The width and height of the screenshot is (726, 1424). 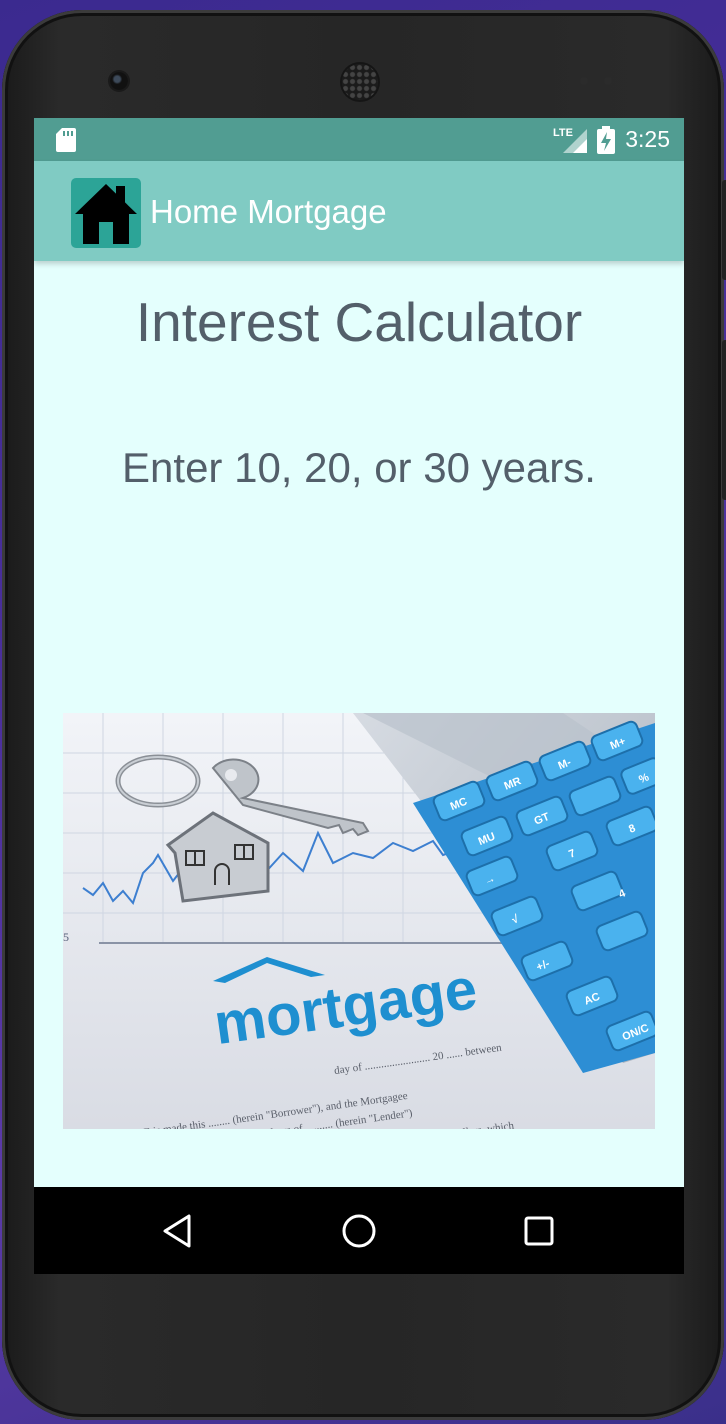 What do you see at coordinates (570, 140) in the screenshot?
I see `lte-signal-icon: LTE` at bounding box center [570, 140].